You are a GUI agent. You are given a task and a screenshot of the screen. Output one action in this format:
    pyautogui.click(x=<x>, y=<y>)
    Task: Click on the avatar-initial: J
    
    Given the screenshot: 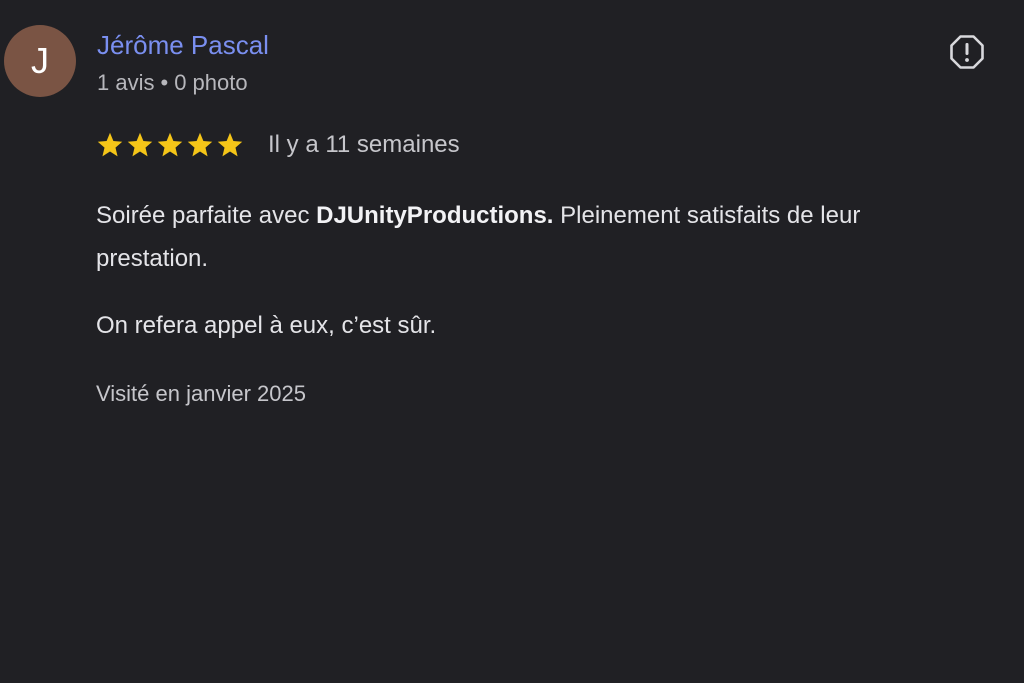 What is the action you would take?
    pyautogui.click(x=40, y=60)
    